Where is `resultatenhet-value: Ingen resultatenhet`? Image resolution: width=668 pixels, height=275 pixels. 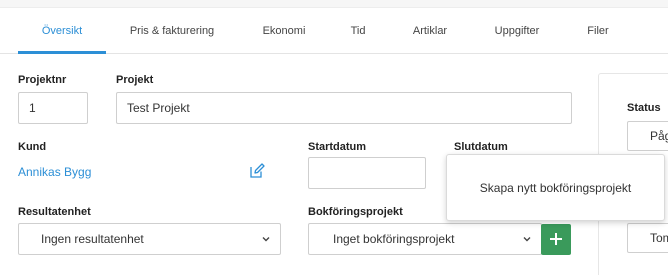 resultatenhet-value: Ingen resultatenhet is located at coordinates (92, 239).